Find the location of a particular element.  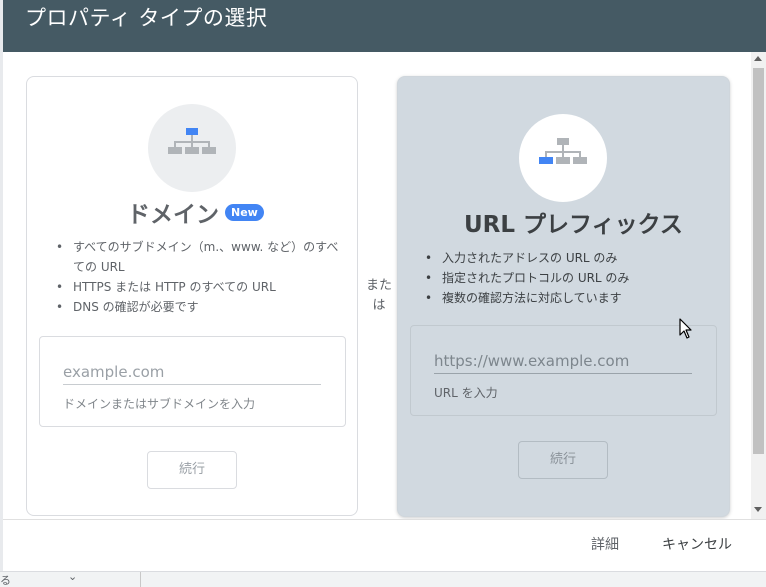

url-prefix-input-help: URL を入力 is located at coordinates (466, 393).